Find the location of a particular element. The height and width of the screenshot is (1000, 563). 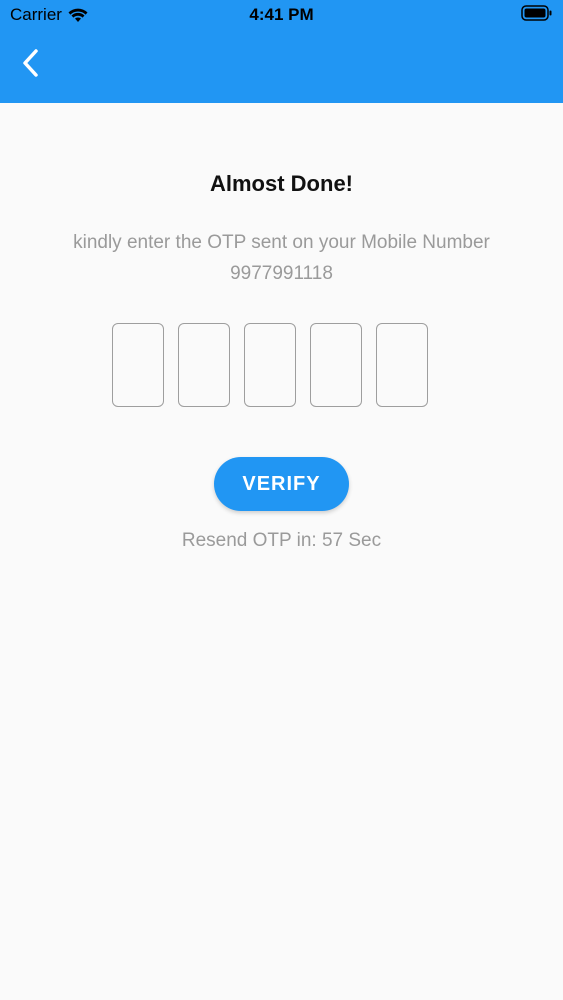

page-title: Almost Done! is located at coordinates (281, 183).